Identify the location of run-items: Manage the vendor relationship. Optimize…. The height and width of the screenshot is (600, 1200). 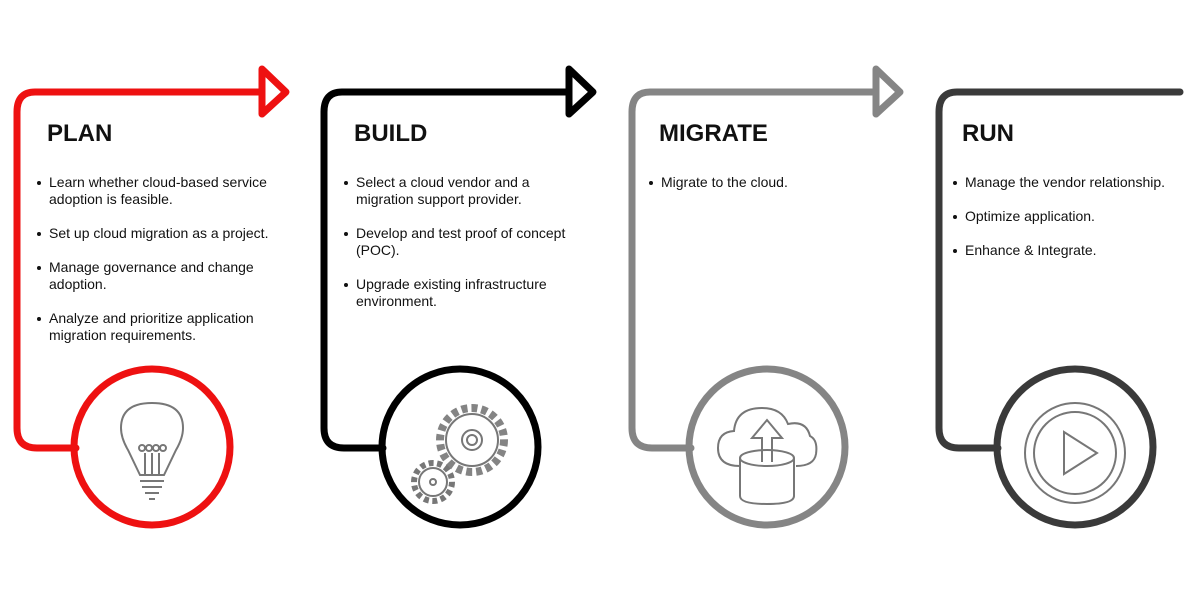
(1073, 225).